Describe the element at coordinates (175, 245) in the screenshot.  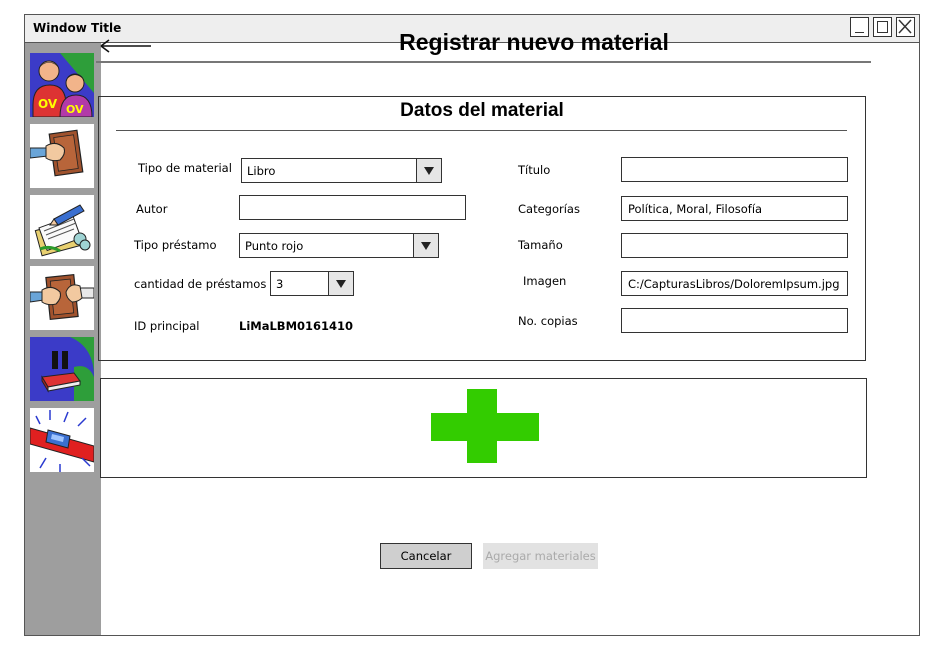
I see `tipo-prestamo-label: Tipo préstamo` at that location.